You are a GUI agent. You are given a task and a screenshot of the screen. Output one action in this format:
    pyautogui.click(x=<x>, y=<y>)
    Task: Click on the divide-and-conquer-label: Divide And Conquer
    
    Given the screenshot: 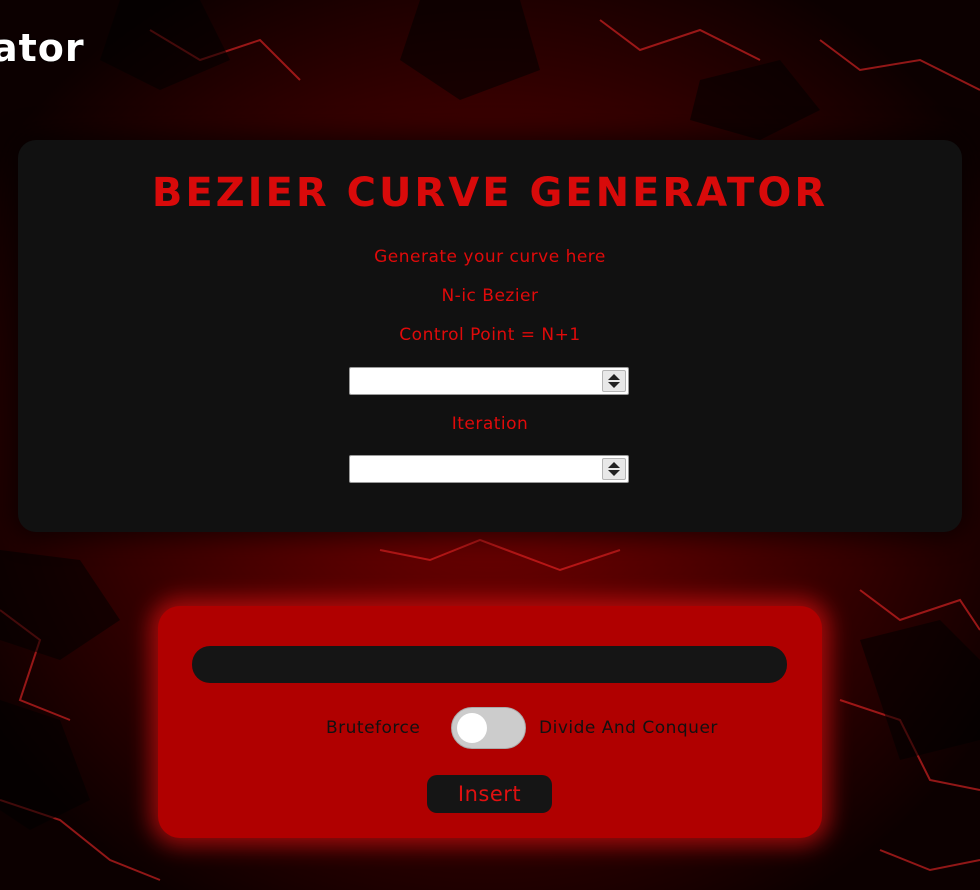 What is the action you would take?
    pyautogui.click(x=628, y=728)
    